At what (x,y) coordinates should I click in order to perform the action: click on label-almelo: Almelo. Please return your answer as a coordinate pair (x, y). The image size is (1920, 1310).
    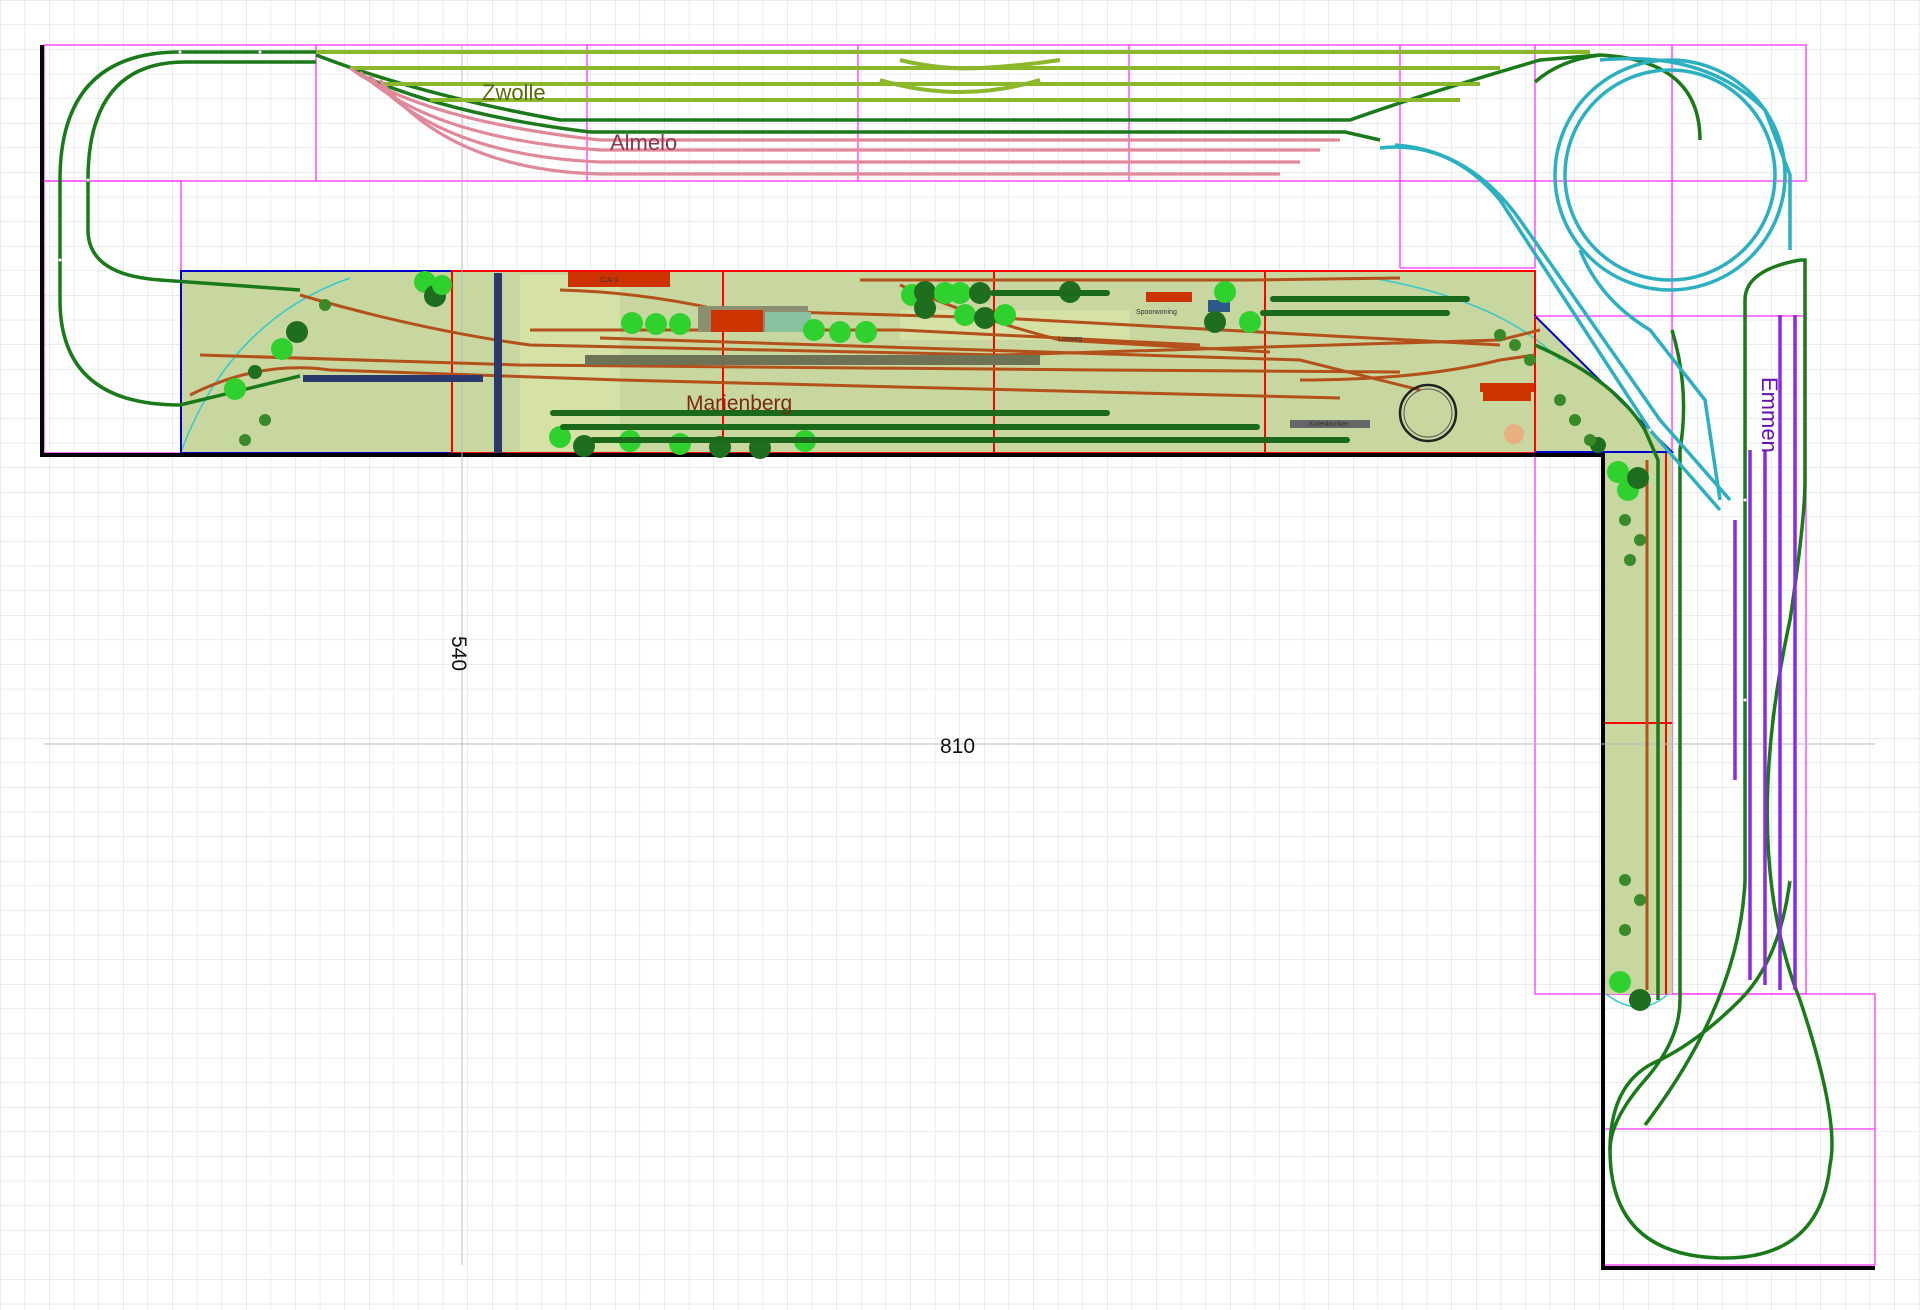
    Looking at the image, I should click on (643, 142).